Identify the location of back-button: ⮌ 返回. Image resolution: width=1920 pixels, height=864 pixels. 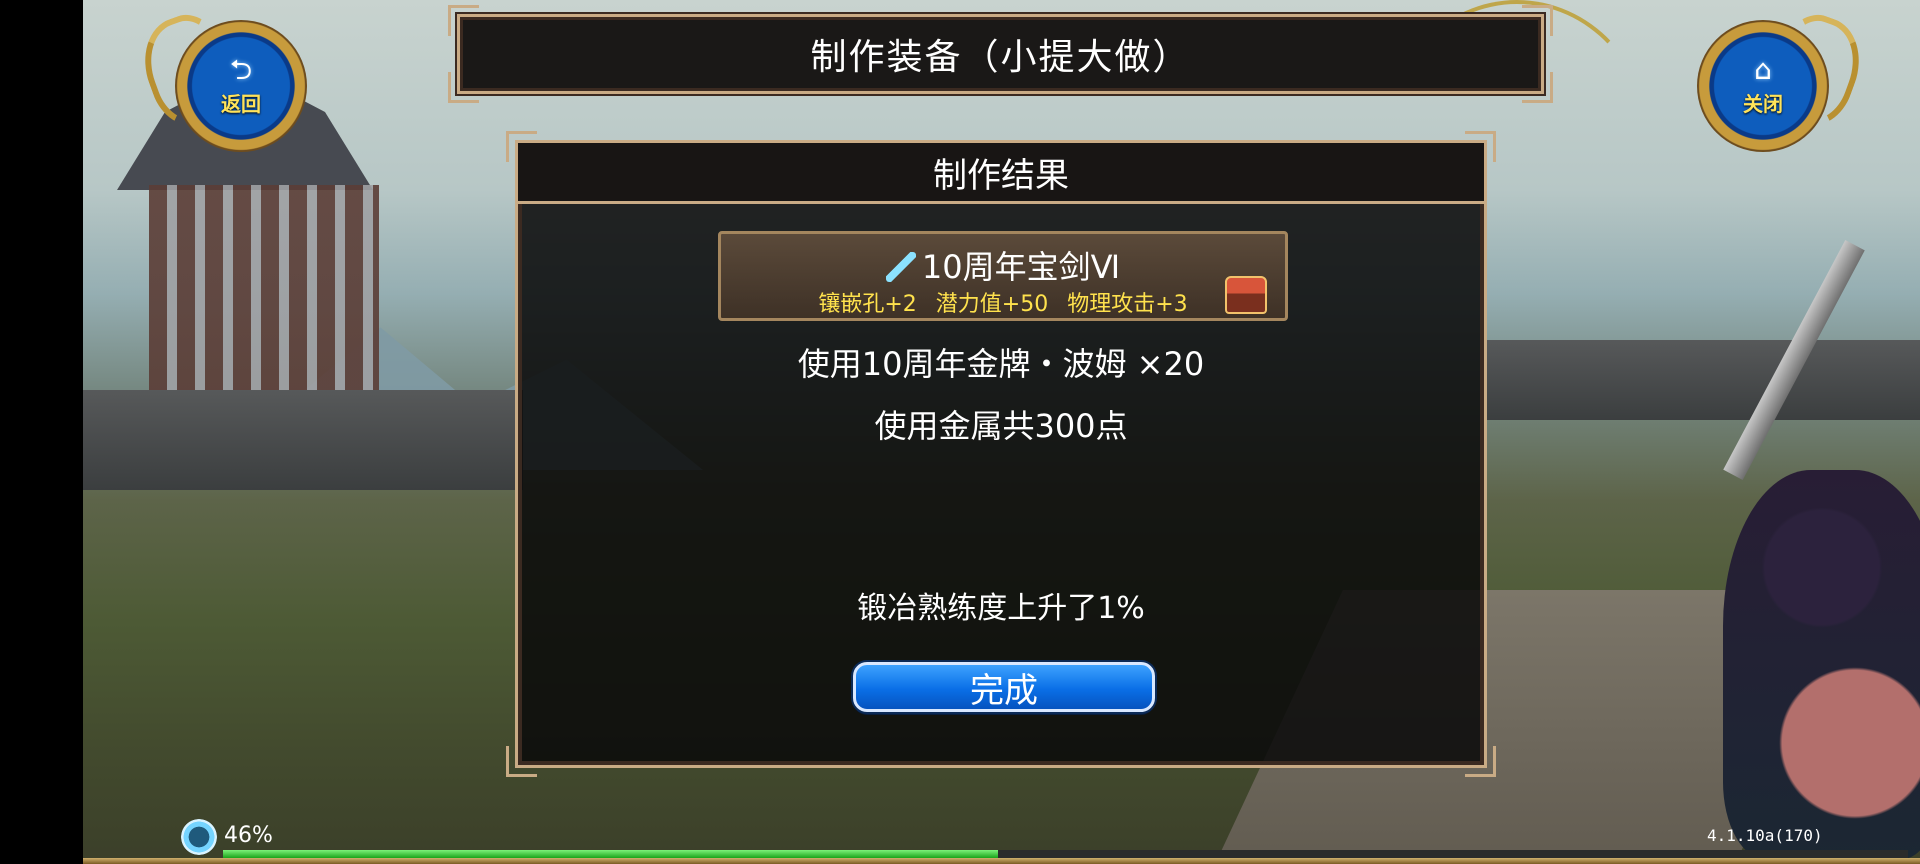
(219, 78).